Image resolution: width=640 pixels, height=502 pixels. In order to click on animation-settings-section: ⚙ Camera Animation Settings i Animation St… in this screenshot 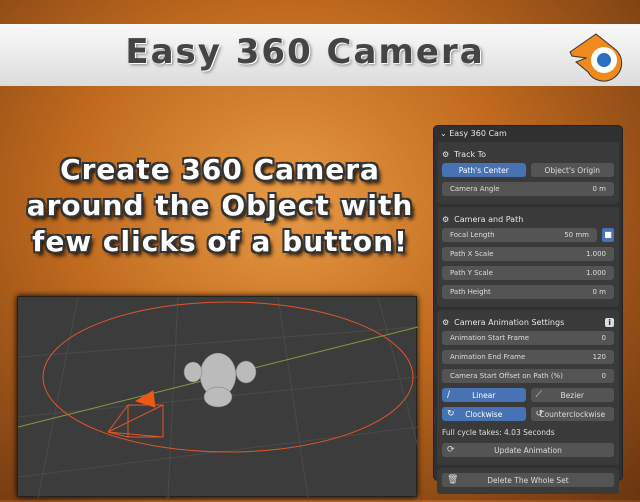, I will do `click(528, 387)`.